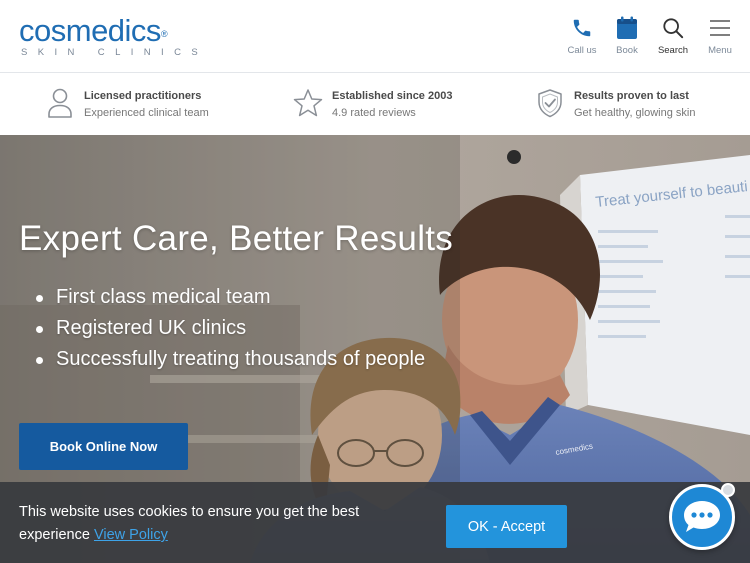  I want to click on nav-label: Book, so click(627, 50).